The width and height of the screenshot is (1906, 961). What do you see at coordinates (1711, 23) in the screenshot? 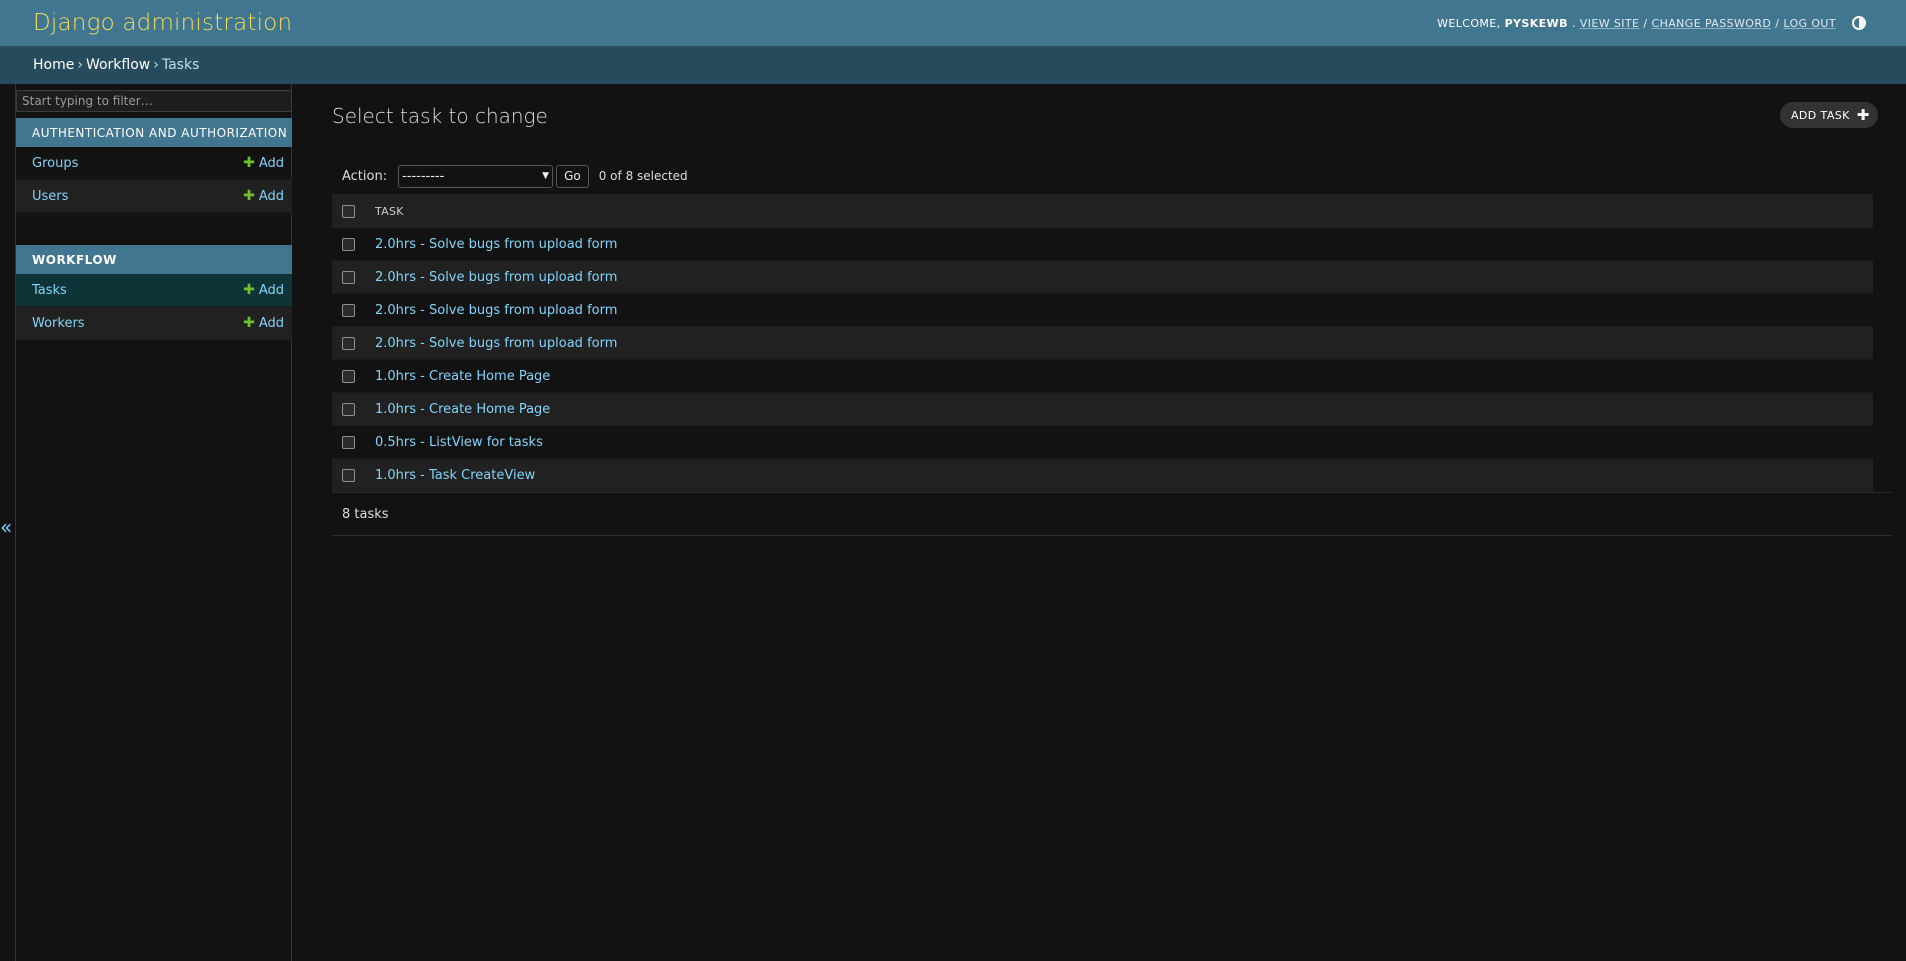
I see `change-password-link: Change password` at bounding box center [1711, 23].